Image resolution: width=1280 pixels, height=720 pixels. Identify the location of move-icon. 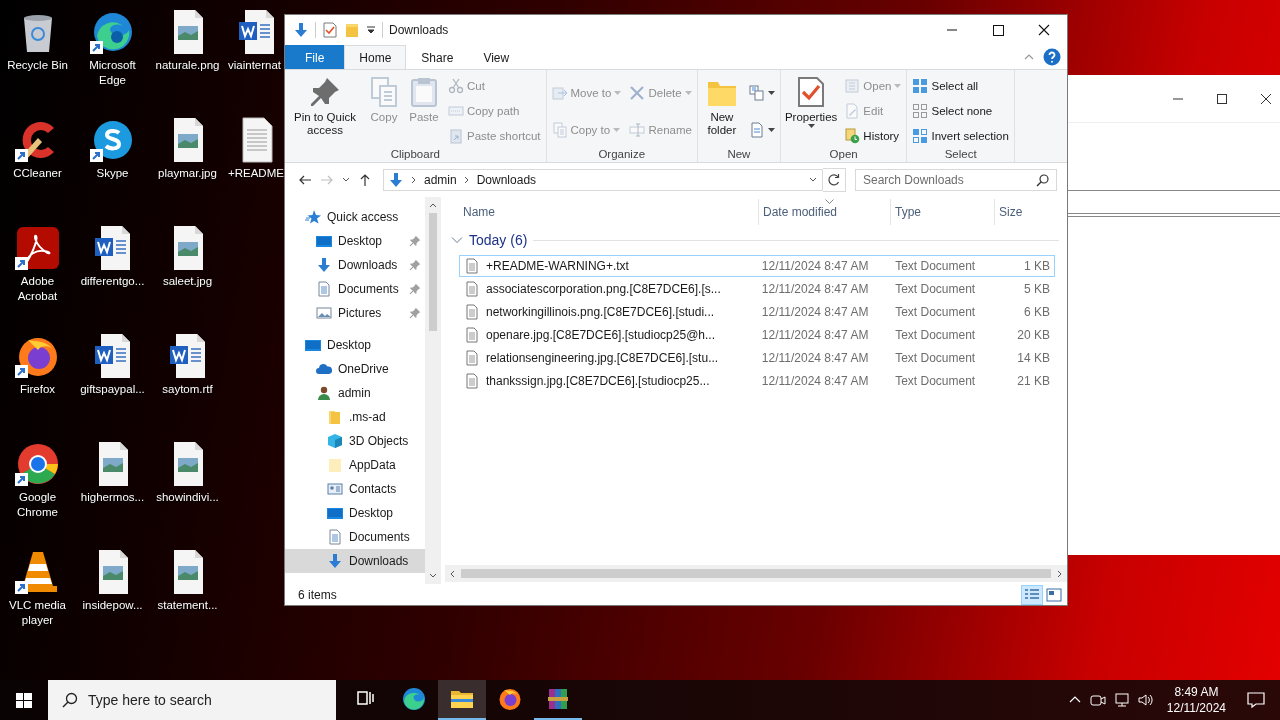
(559, 92).